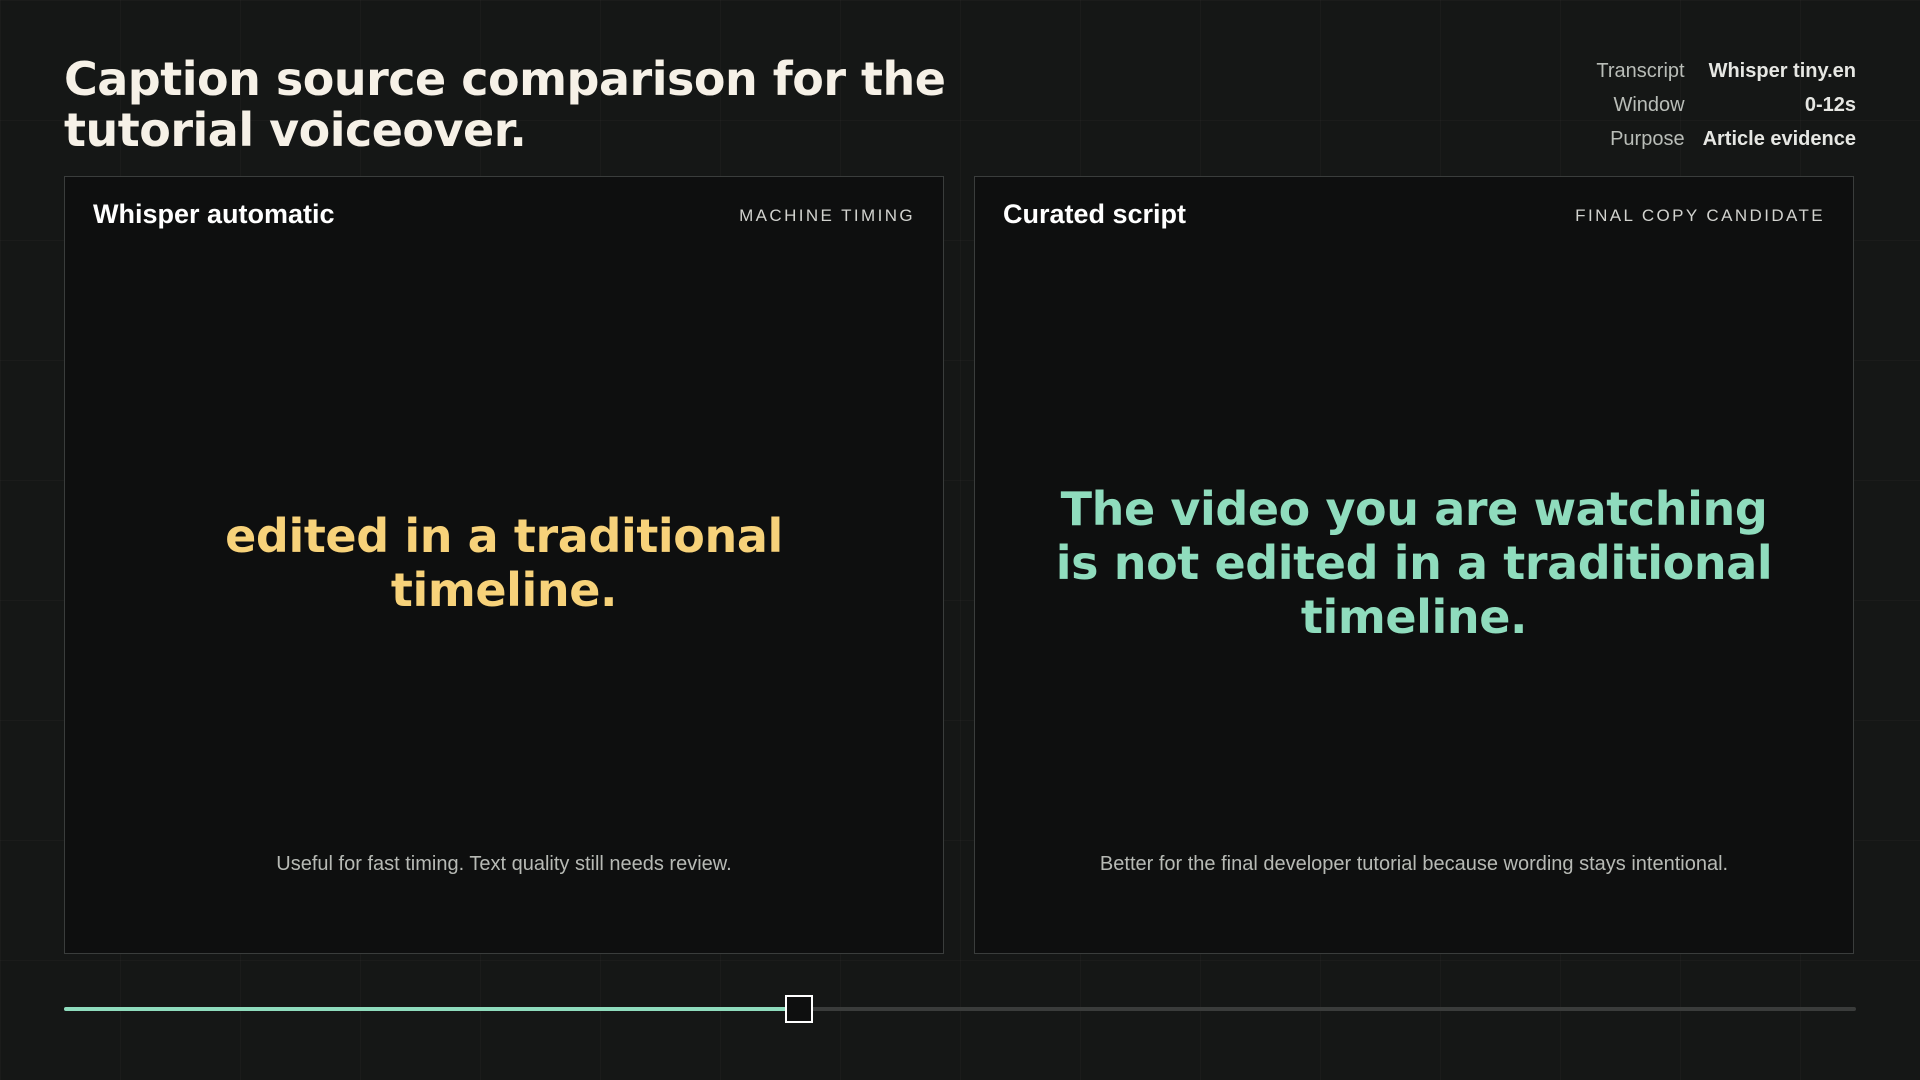 Image resolution: width=1920 pixels, height=1080 pixels. Describe the element at coordinates (431, 1009) in the screenshot. I see `timeline-progress-fill` at that location.